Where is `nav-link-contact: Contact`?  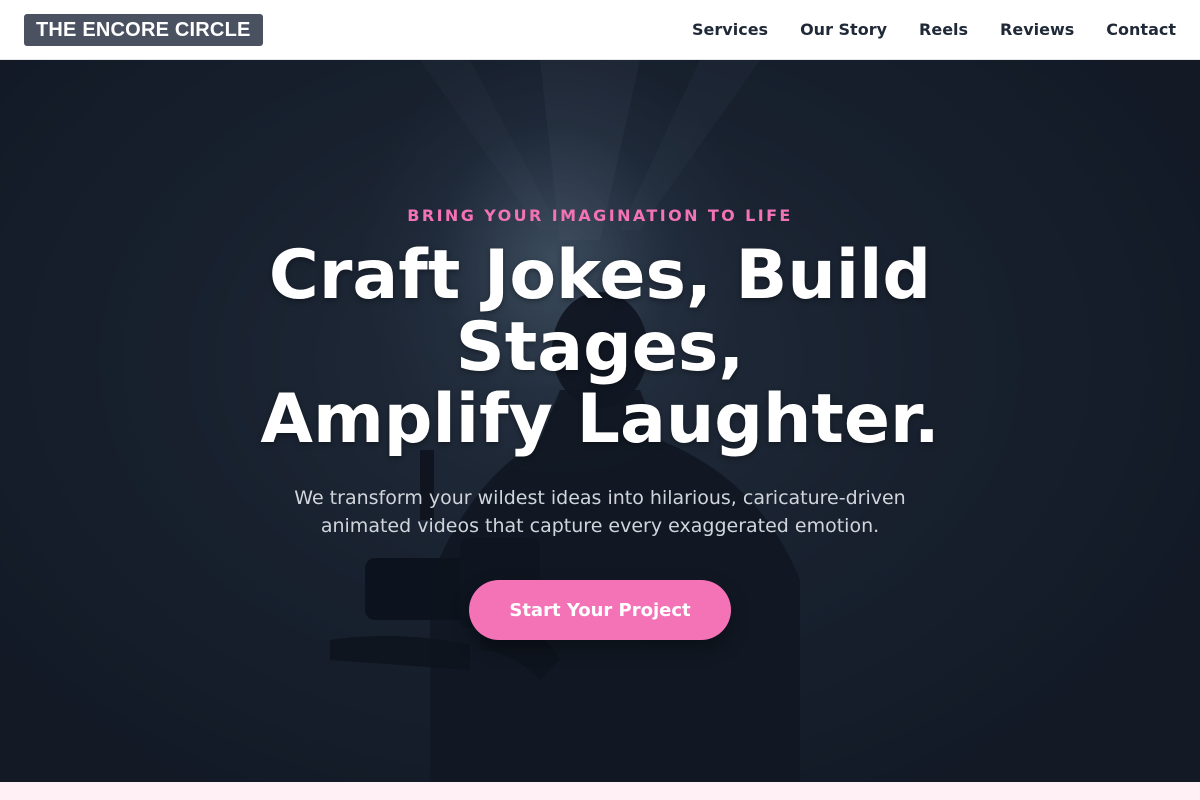 nav-link-contact: Contact is located at coordinates (1141, 29).